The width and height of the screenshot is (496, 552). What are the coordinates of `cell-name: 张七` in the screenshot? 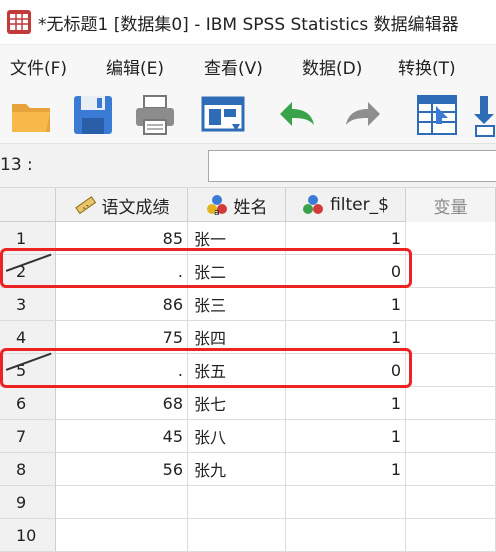 It's located at (237, 403).